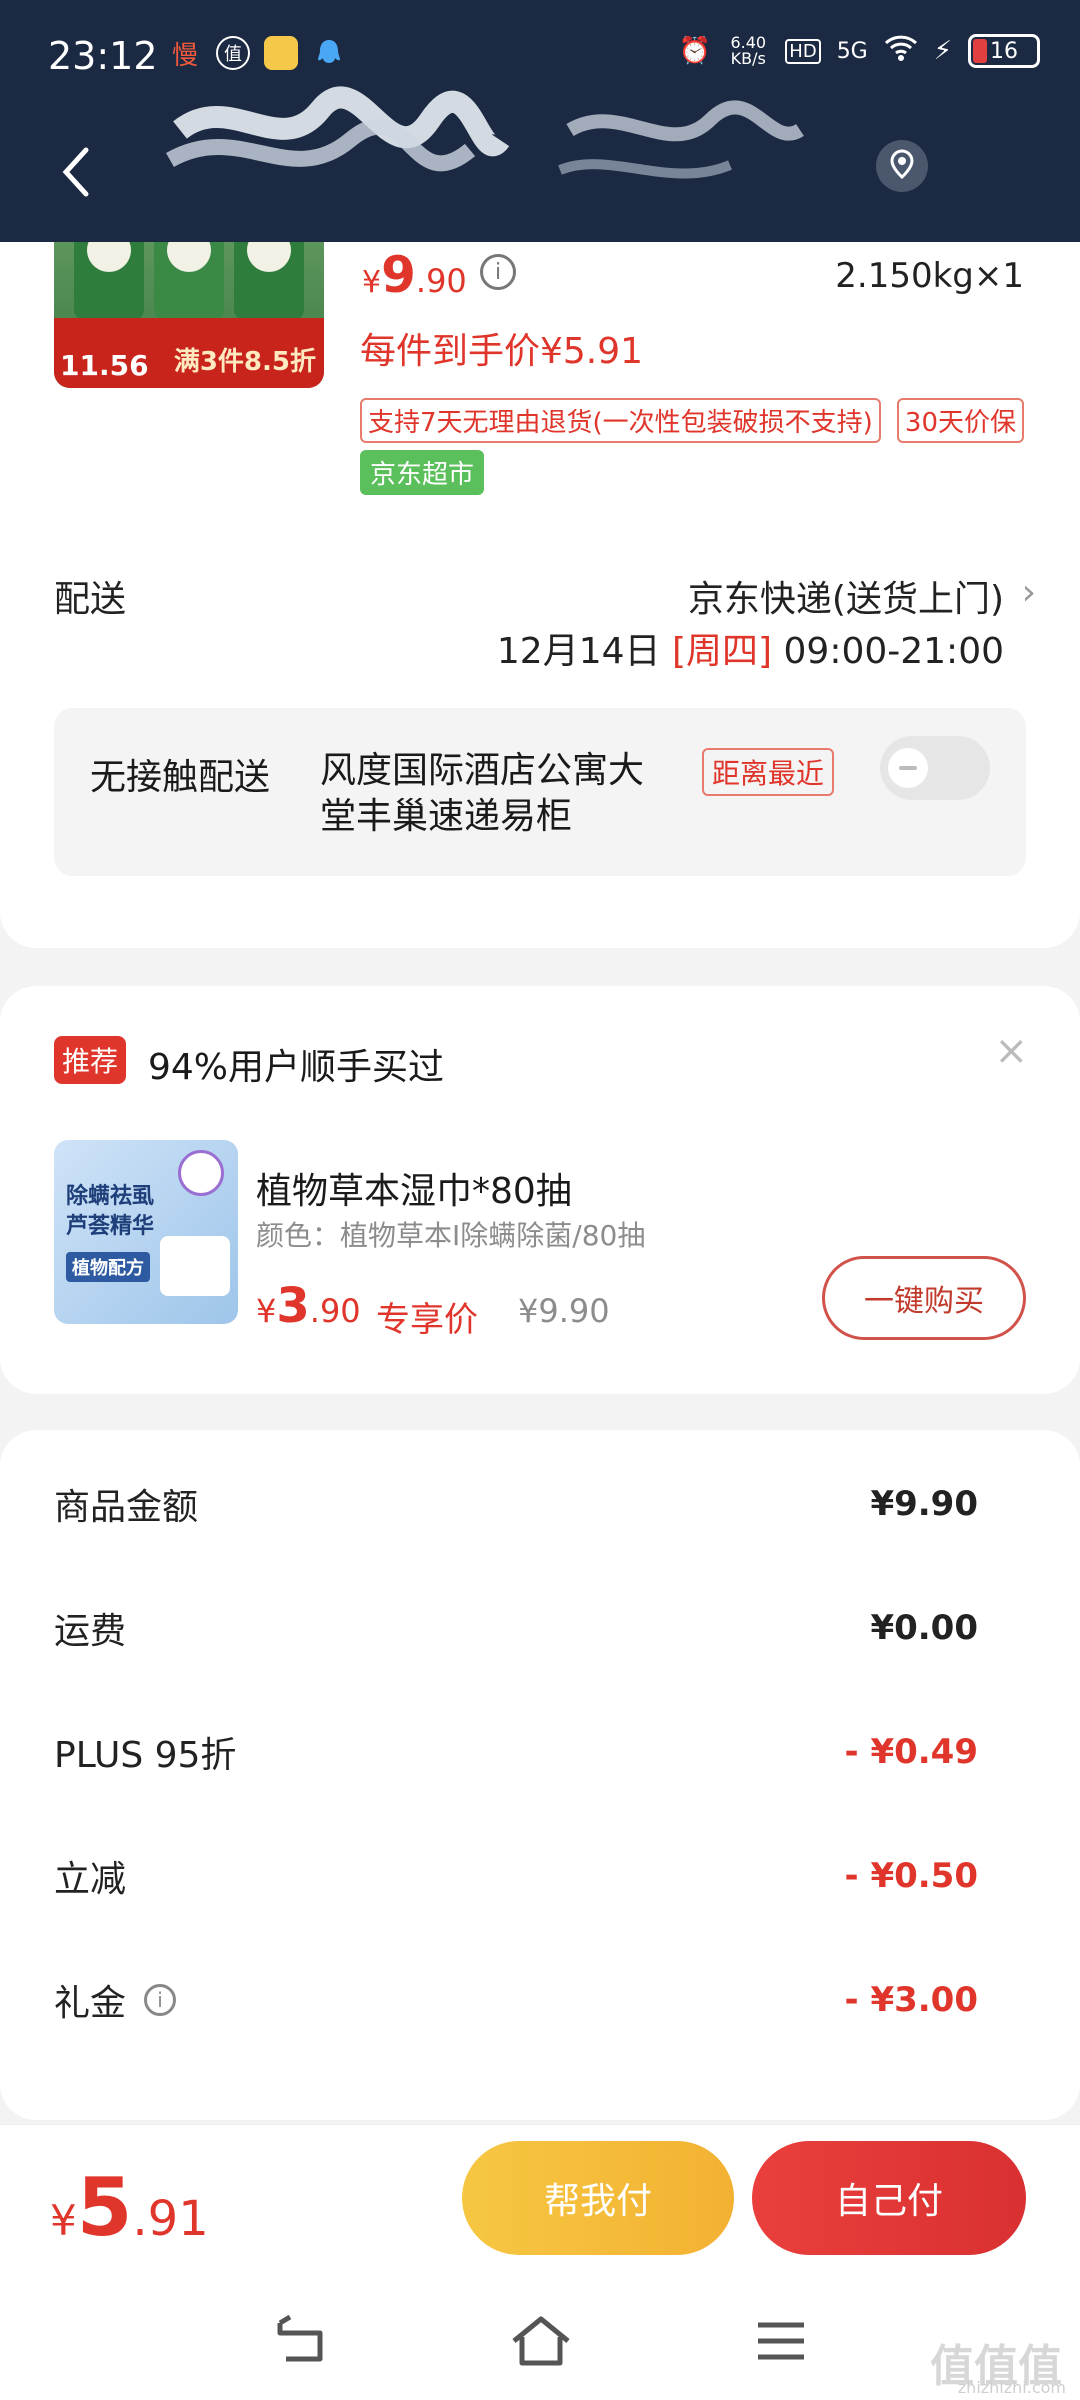 Image resolution: width=1080 pixels, height=2400 pixels. Describe the element at coordinates (104, 2207) in the screenshot. I see `total-integer: 5` at that location.